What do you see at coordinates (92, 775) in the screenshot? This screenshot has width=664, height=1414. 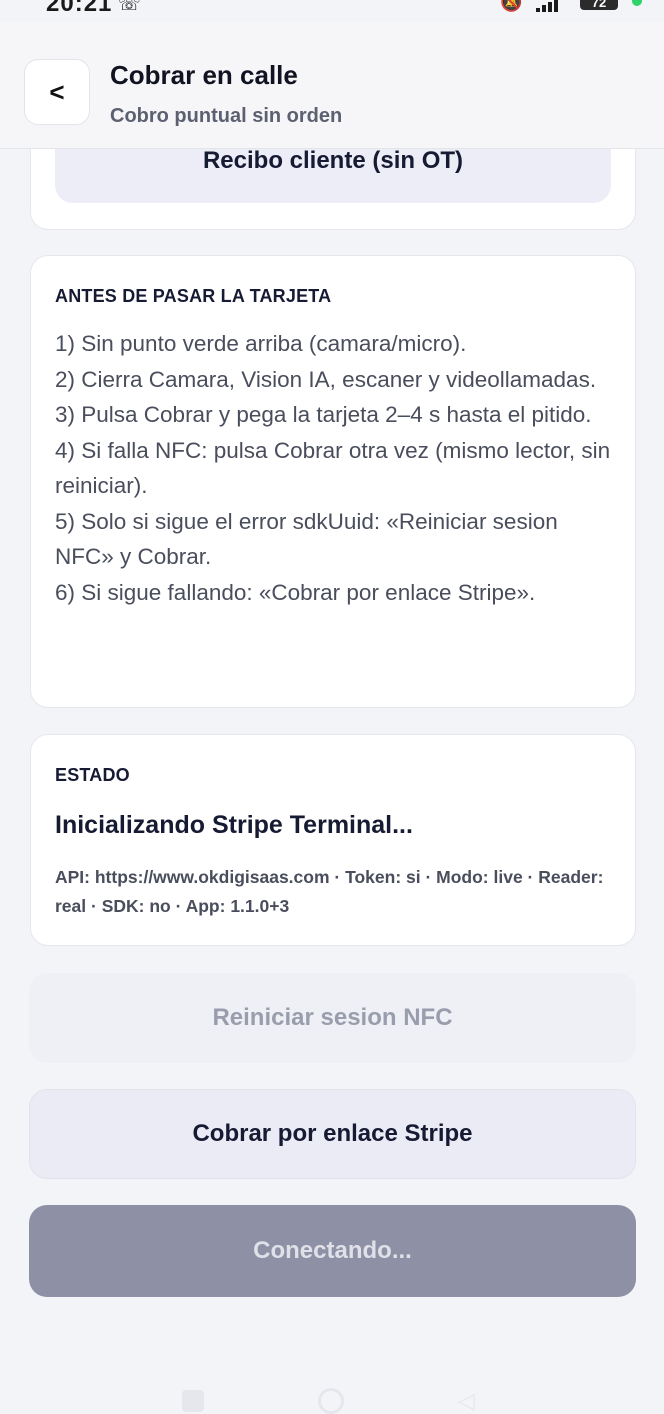 I see `status-title: ESTADO` at bounding box center [92, 775].